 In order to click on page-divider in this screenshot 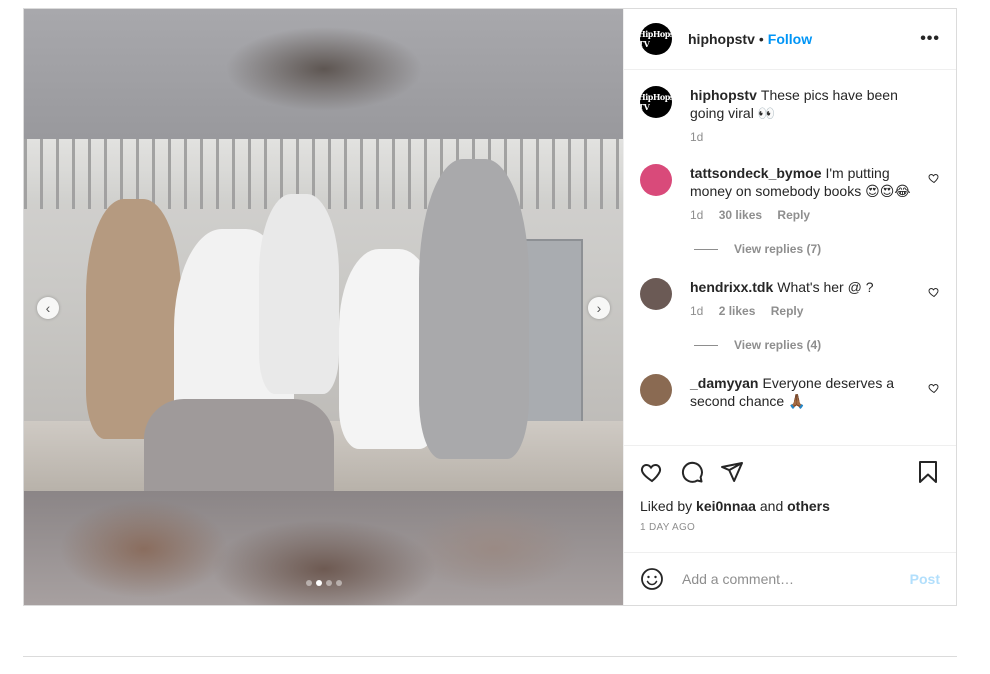, I will do `click(490, 656)`.